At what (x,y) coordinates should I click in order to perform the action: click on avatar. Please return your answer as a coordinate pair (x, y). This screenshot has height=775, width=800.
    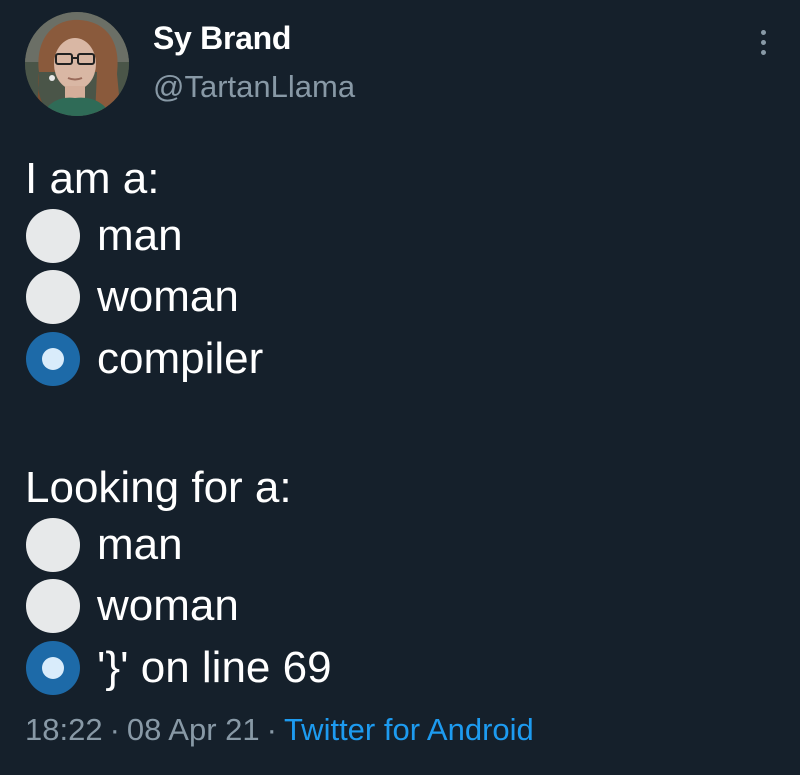
    Looking at the image, I should click on (77, 64).